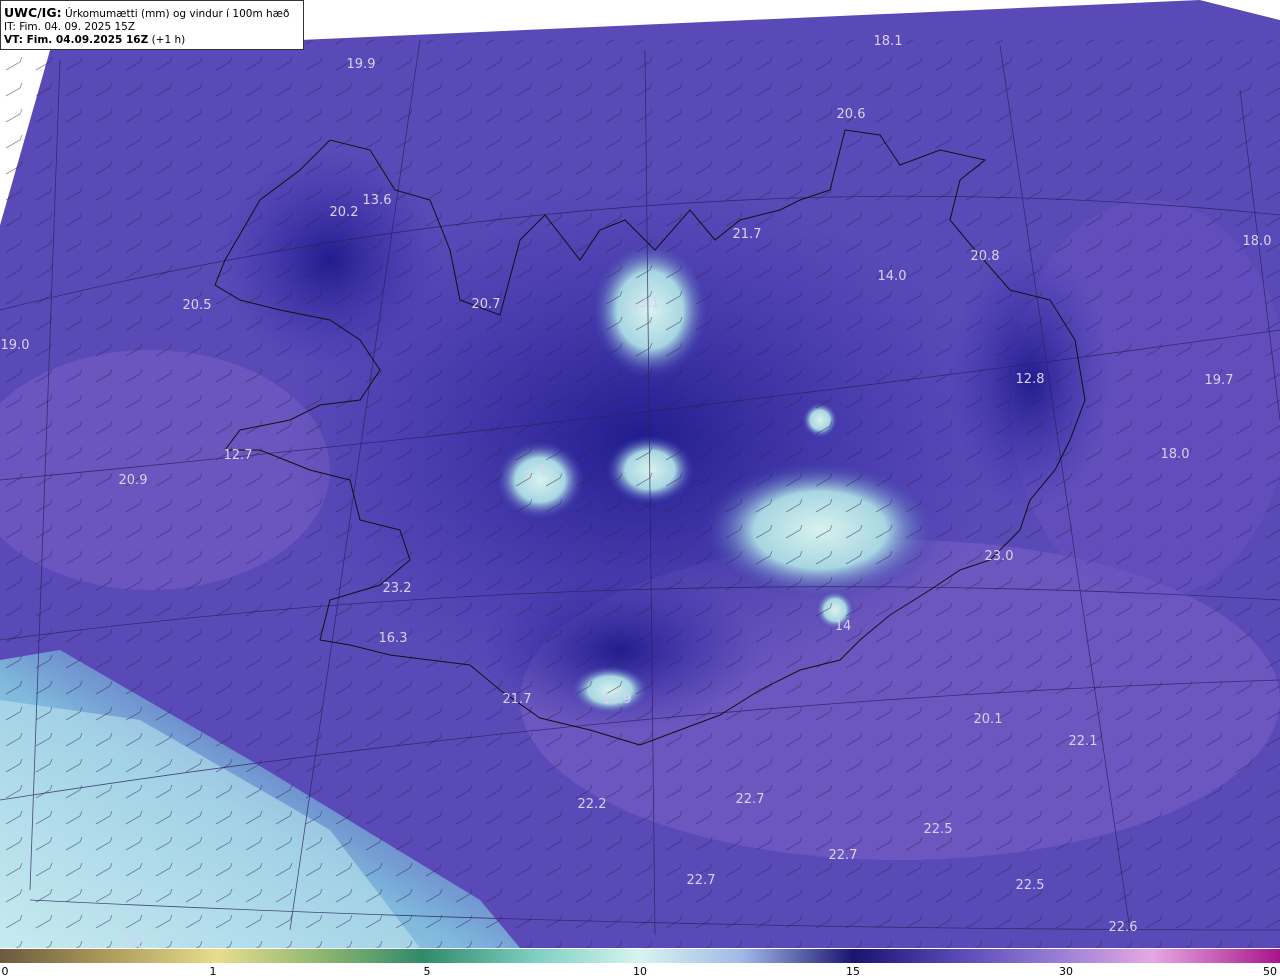 The height and width of the screenshot is (978, 1280). I want to click on colorbar-gradient, so click(640, 956).